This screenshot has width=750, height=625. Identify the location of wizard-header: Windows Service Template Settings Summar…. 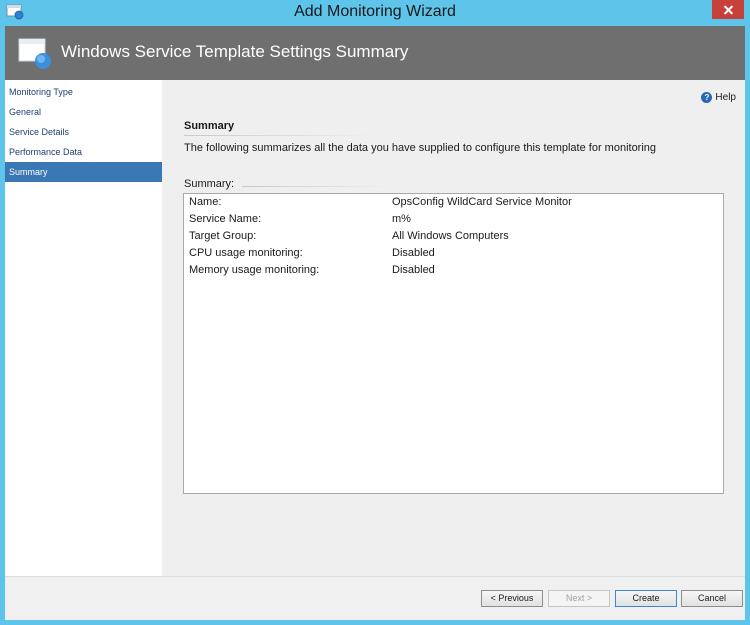
(375, 53).